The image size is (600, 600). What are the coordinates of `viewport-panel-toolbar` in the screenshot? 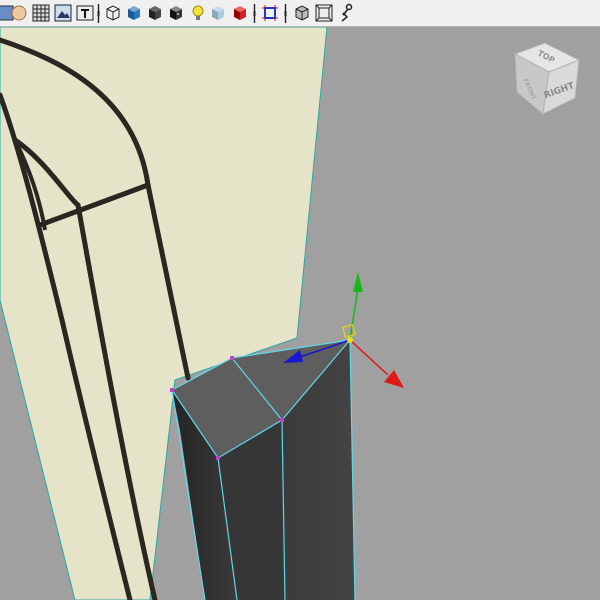 It's located at (300, 13).